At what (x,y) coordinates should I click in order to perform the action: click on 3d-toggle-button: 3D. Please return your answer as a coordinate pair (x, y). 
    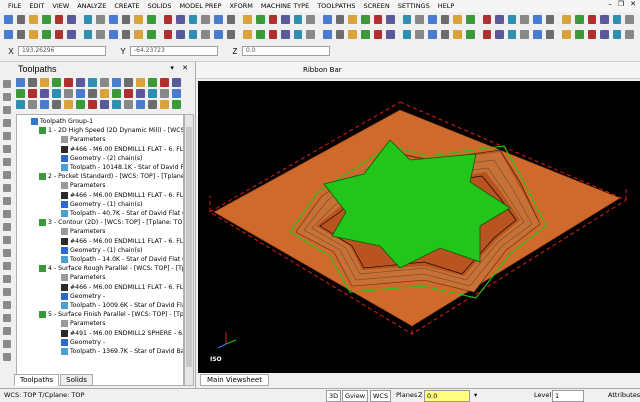
    Looking at the image, I should click on (334, 396).